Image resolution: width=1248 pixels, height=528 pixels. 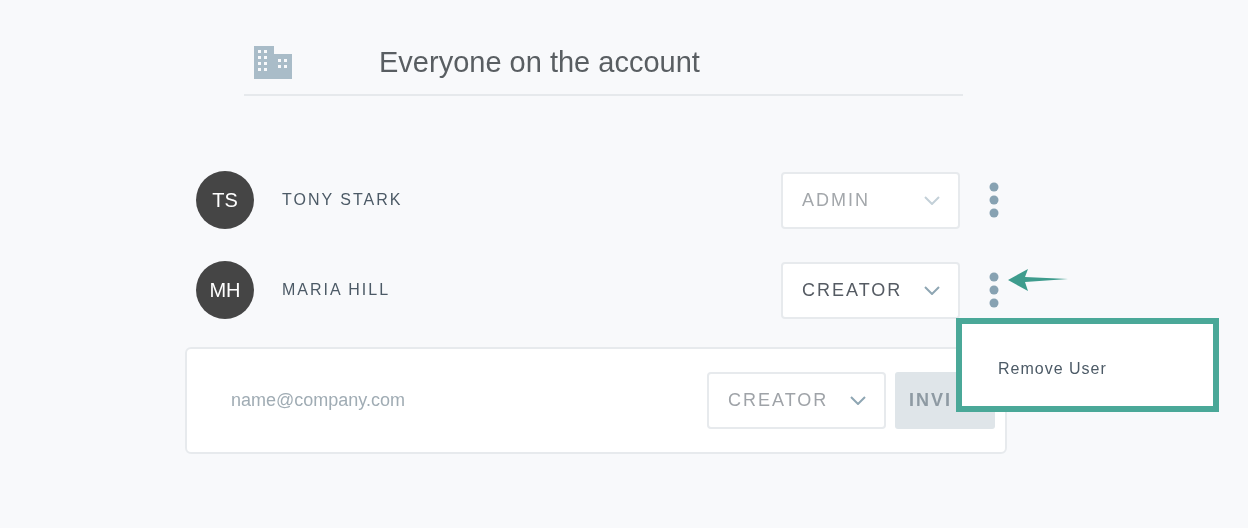 What do you see at coordinates (1052, 369) in the screenshot?
I see `menu-item: Remove User` at bounding box center [1052, 369].